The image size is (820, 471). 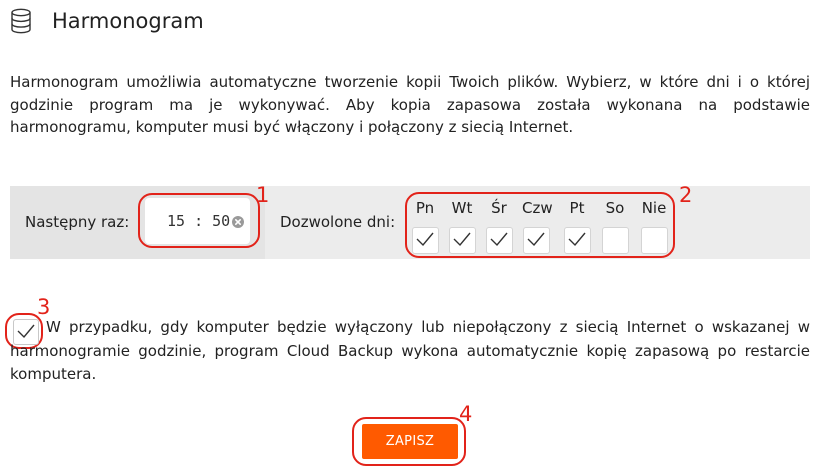 What do you see at coordinates (338, 222) in the screenshot?
I see `allowed-days-label: Dozwolone dni:` at bounding box center [338, 222].